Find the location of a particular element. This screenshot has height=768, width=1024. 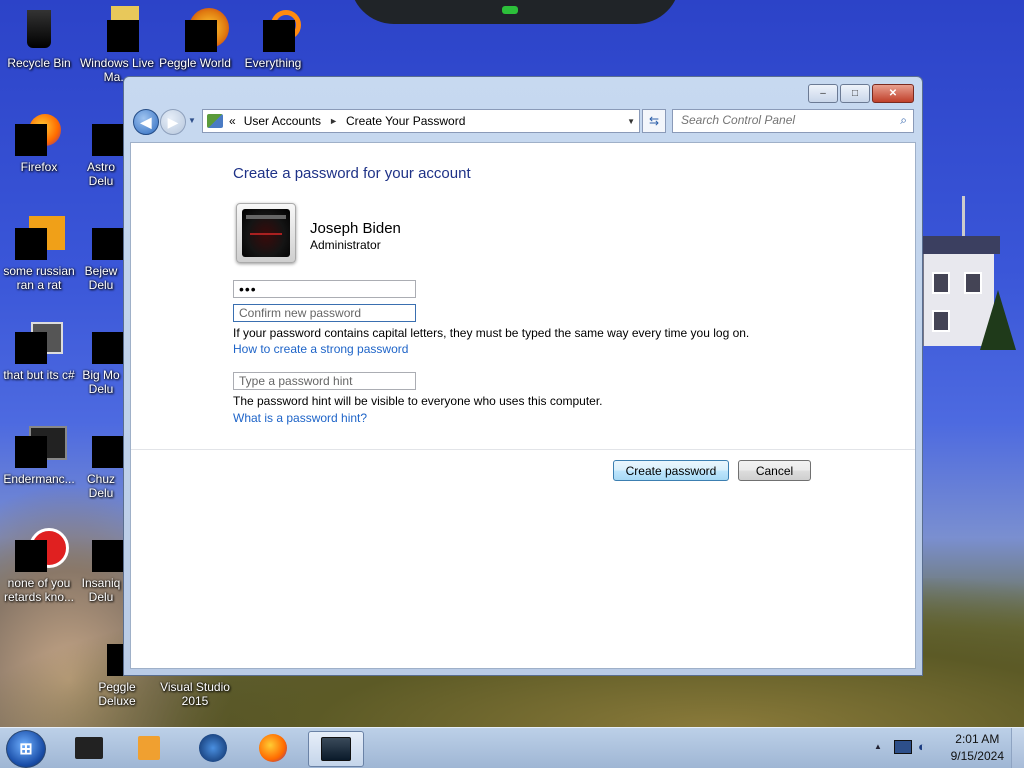

show-hidden-icons-icon: ▲ is located at coordinates (878, 746).